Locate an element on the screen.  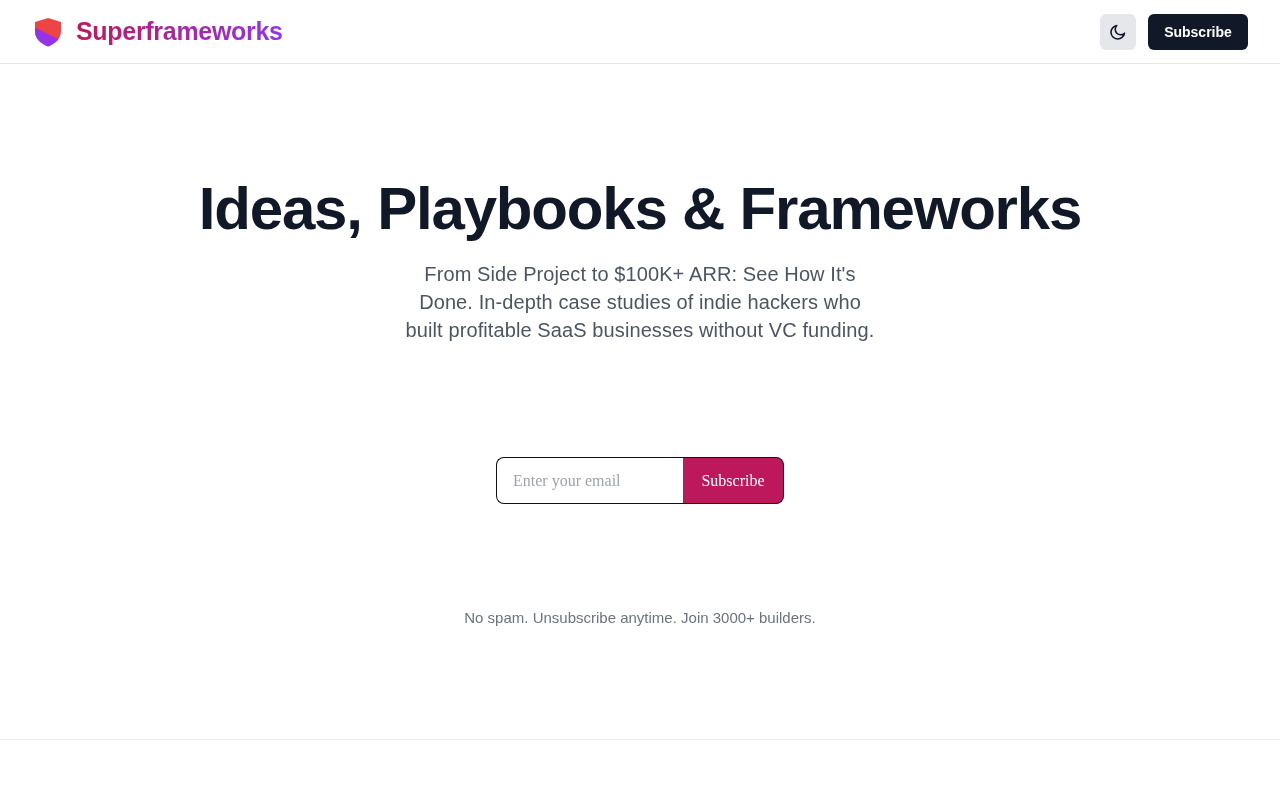
subscribe-button: Subscribe is located at coordinates (1198, 31).